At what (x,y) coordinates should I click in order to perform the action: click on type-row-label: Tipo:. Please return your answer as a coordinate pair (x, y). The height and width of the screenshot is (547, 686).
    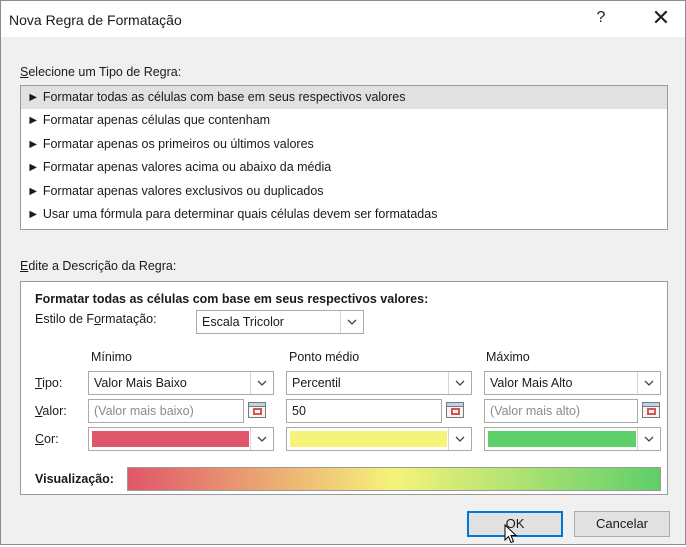
    Looking at the image, I should click on (49, 383).